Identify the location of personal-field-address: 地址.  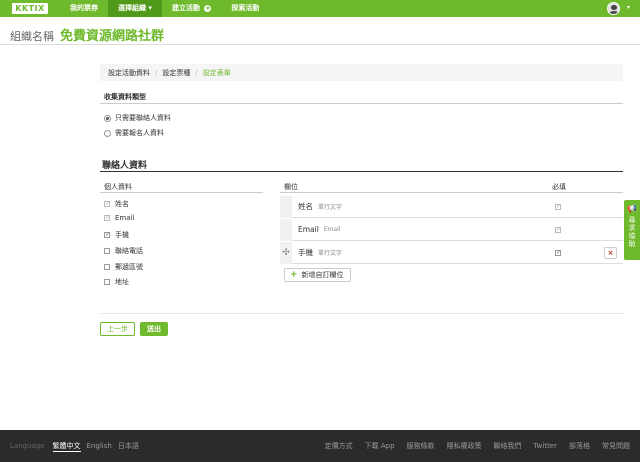
(116, 282).